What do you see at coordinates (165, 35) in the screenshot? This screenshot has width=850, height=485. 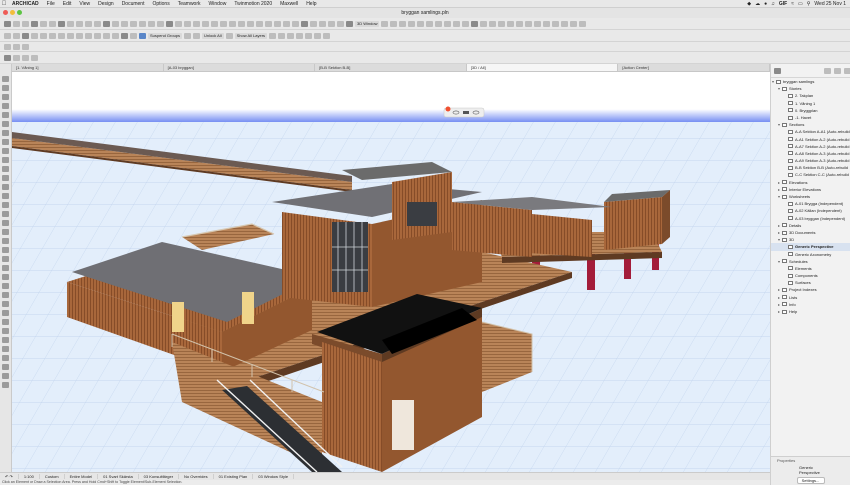 I see `suspend-groups-button: Suspend Groups` at bounding box center [165, 35].